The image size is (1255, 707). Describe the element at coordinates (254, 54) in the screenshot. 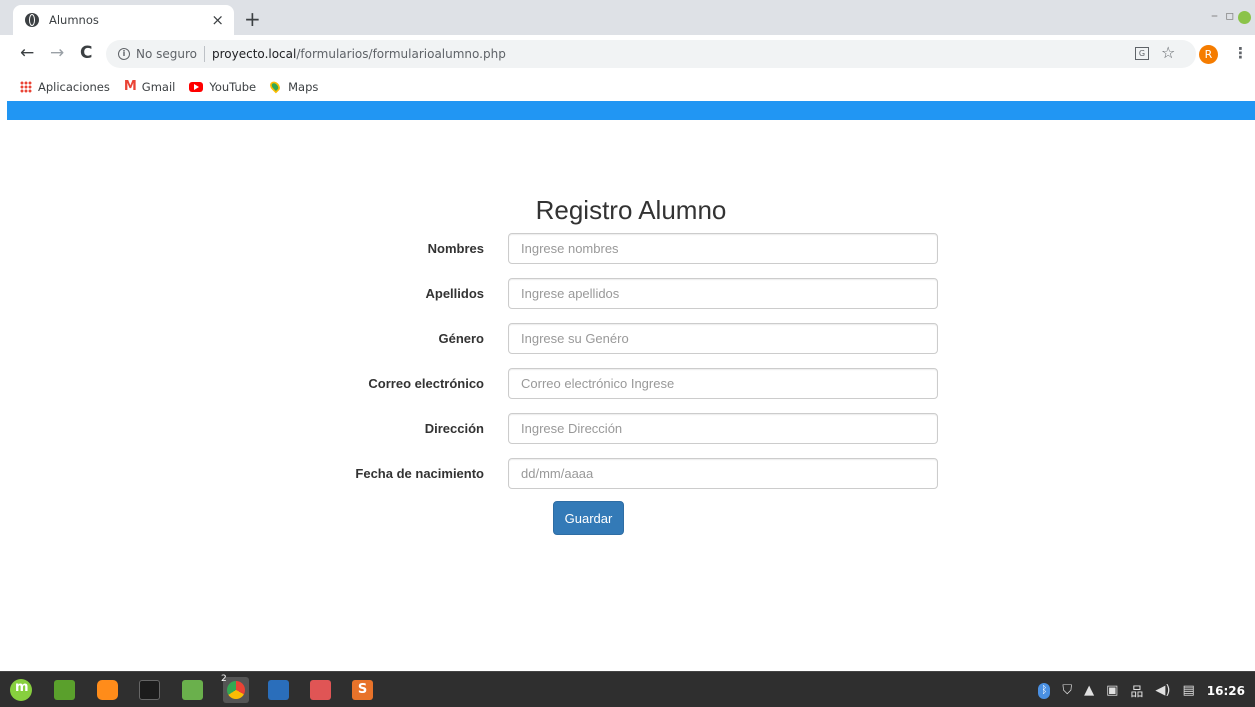

I see `url-host: proyecto.local` at that location.